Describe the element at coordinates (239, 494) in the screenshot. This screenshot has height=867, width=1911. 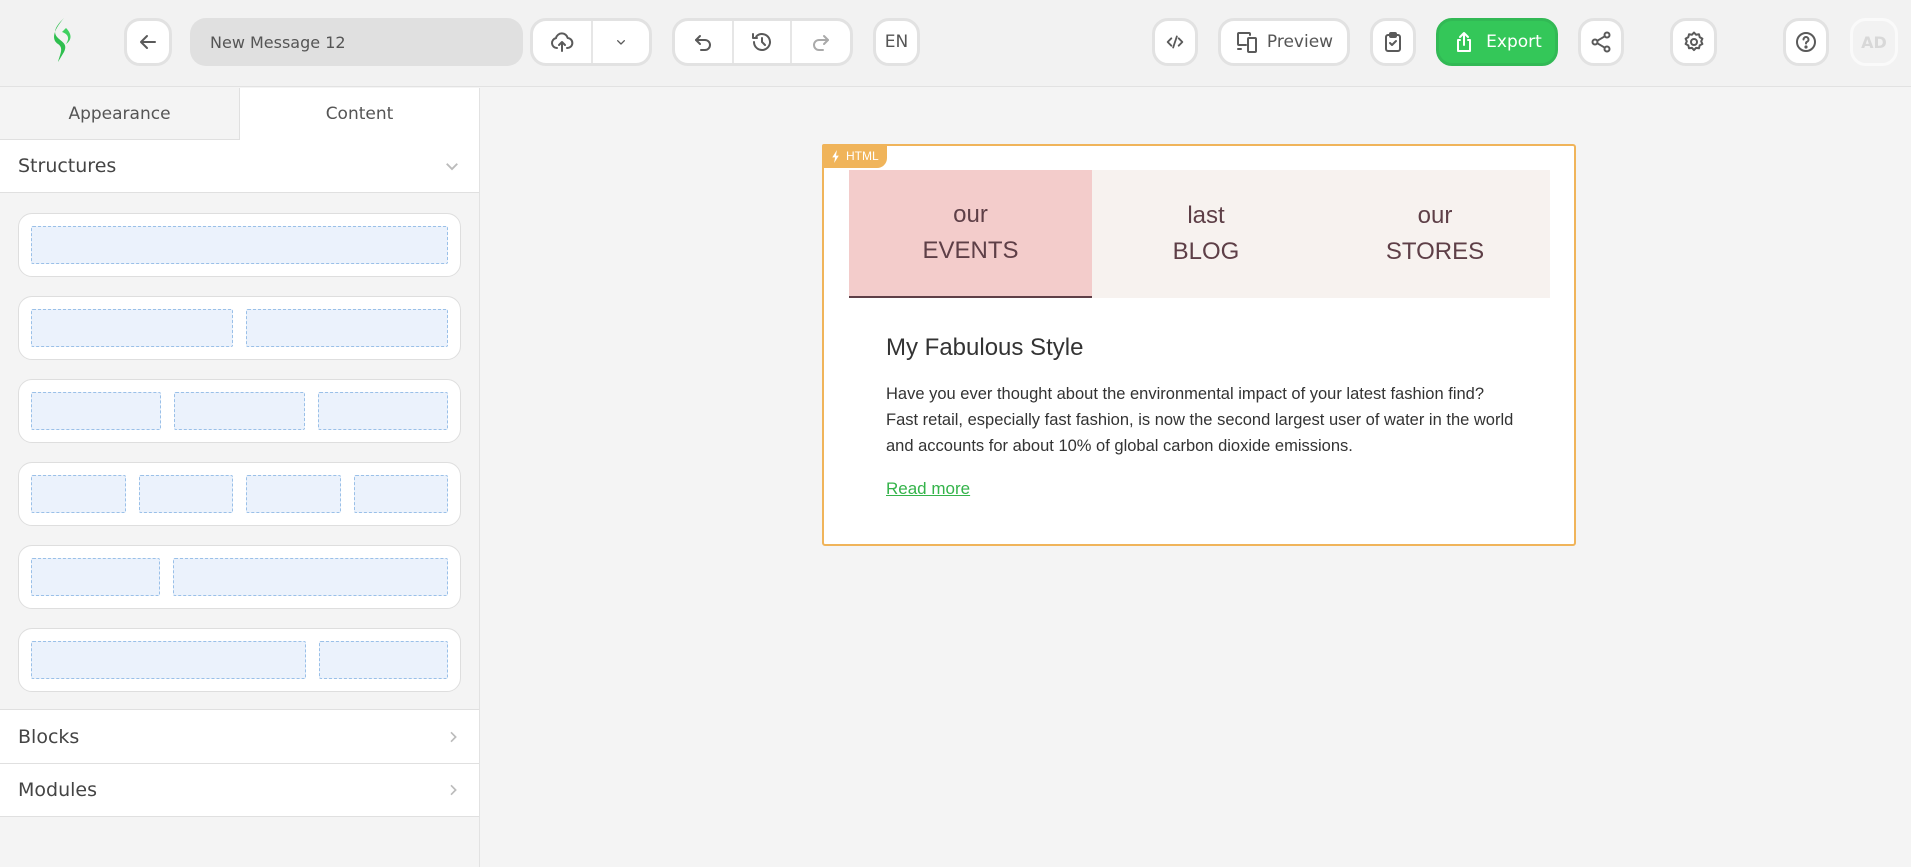
I see `structure-4-columns` at that location.